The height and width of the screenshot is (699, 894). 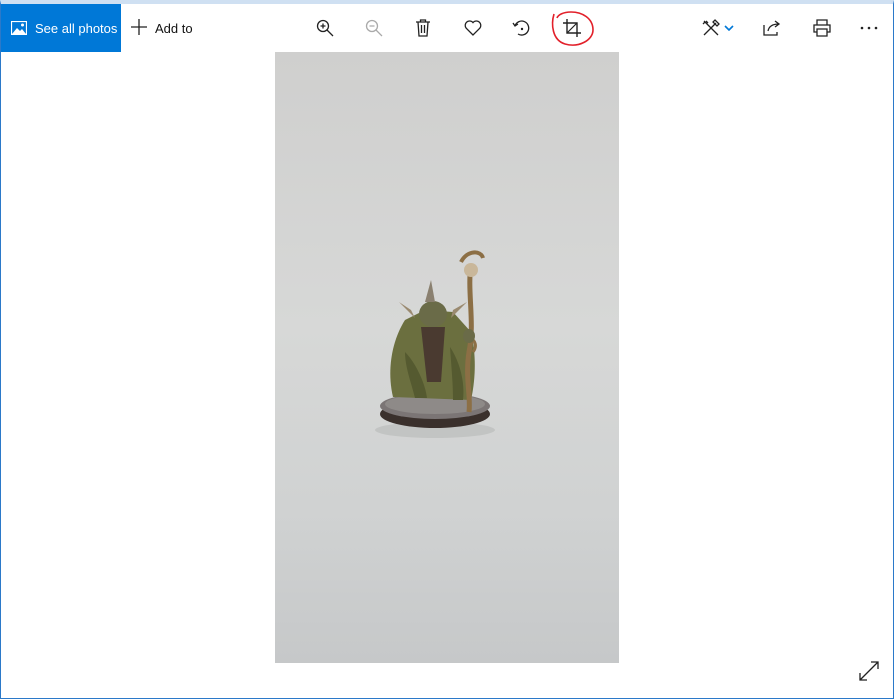 What do you see at coordinates (435, 344) in the screenshot?
I see `miniature-figure-image` at bounding box center [435, 344].